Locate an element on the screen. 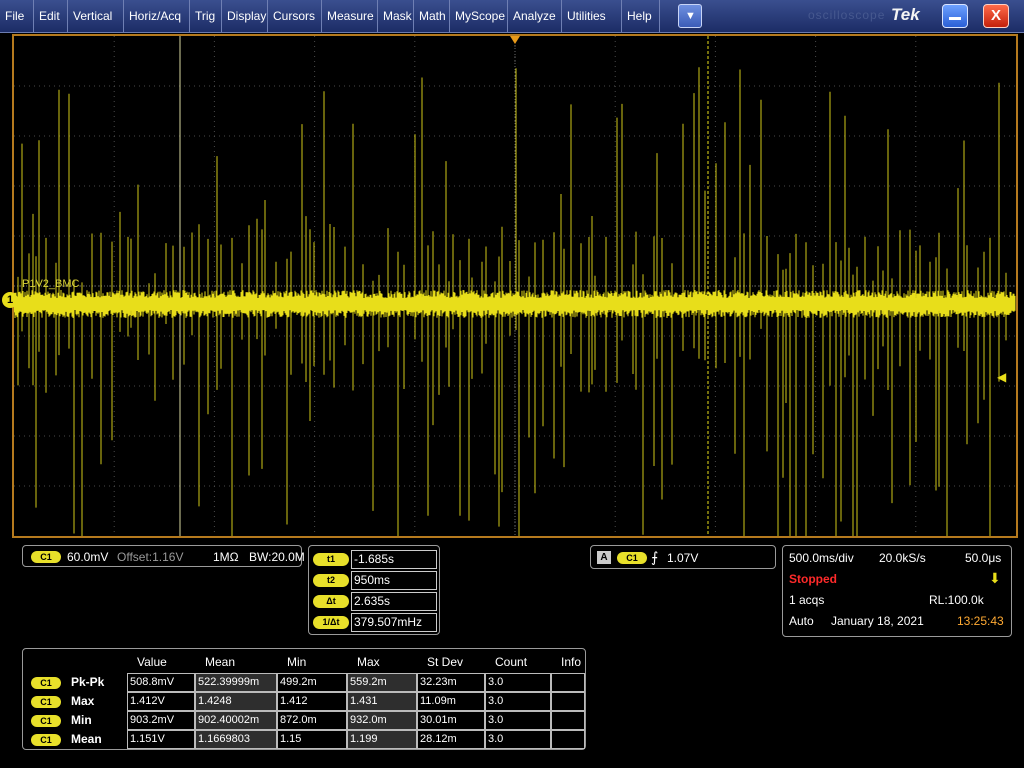  menu-item-help: Help is located at coordinates (641, 16).